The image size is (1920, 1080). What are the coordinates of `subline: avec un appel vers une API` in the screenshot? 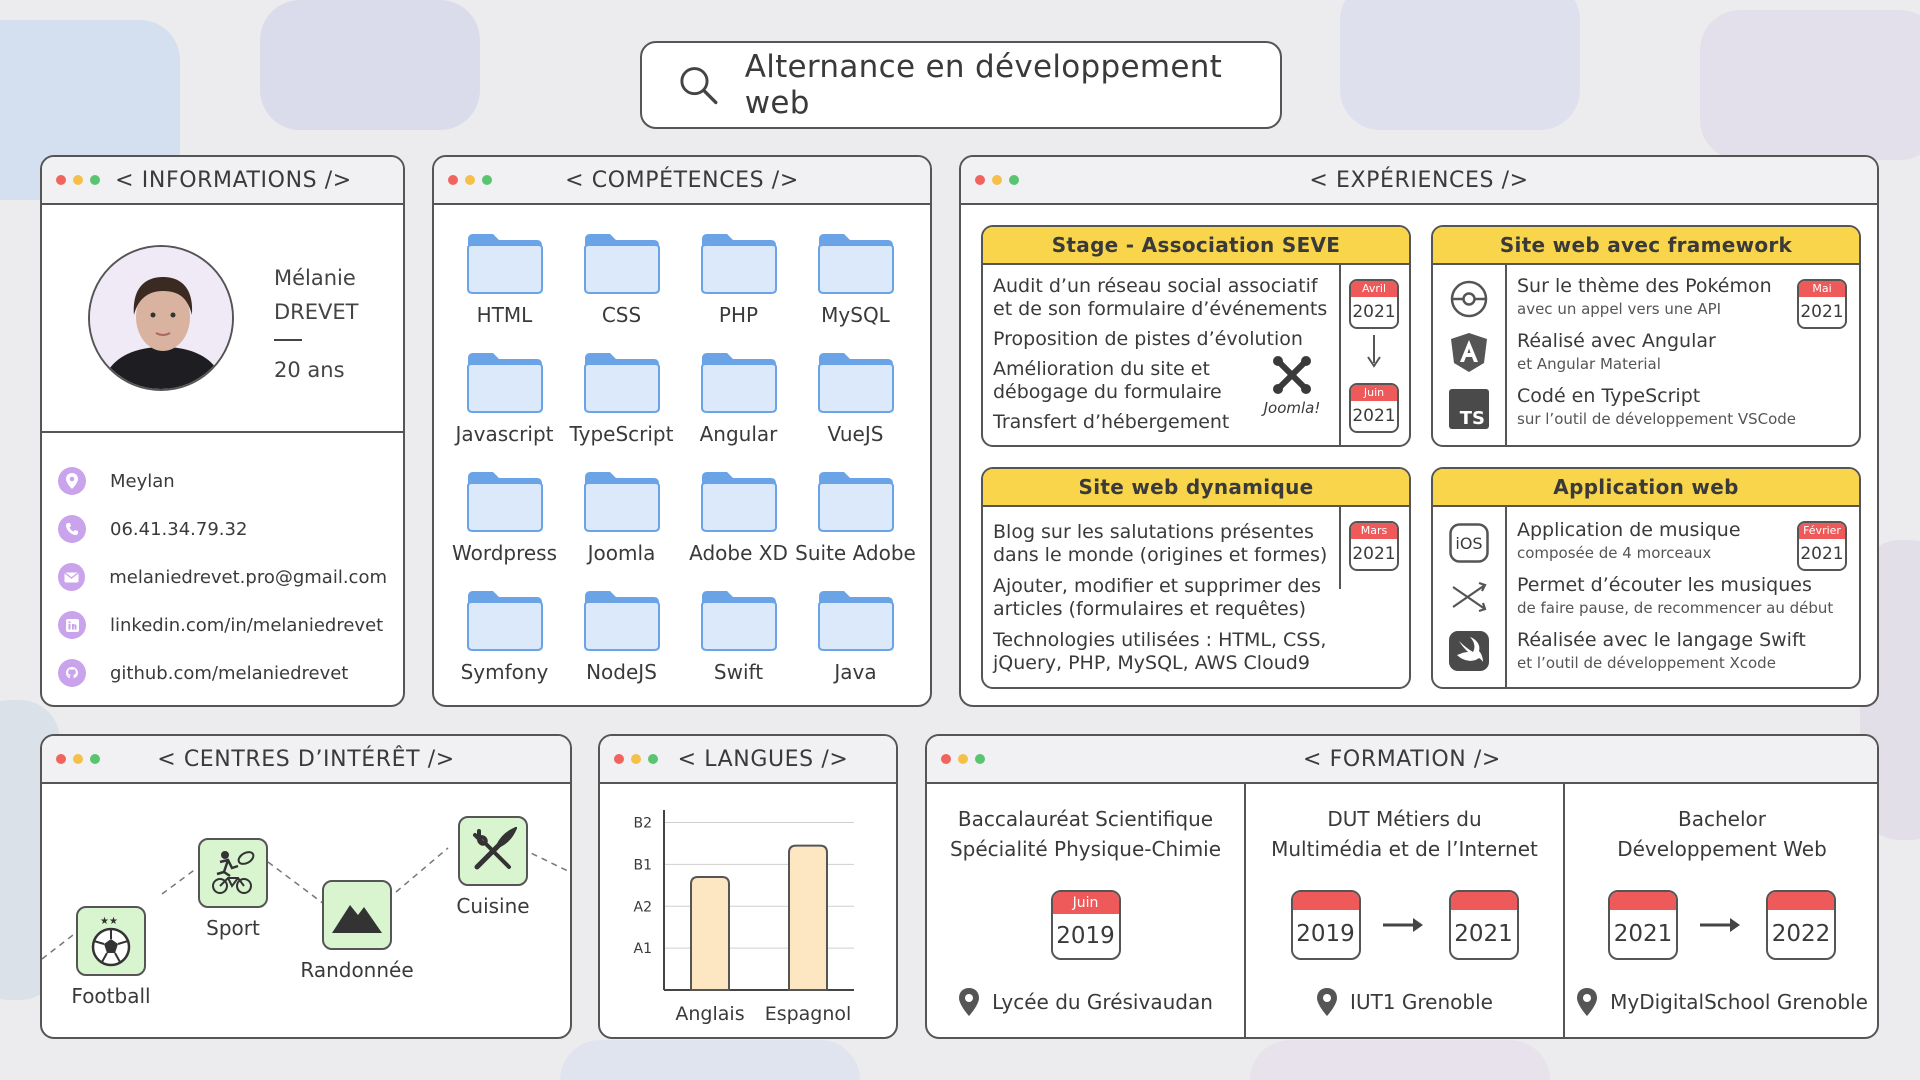 It's located at (1619, 309).